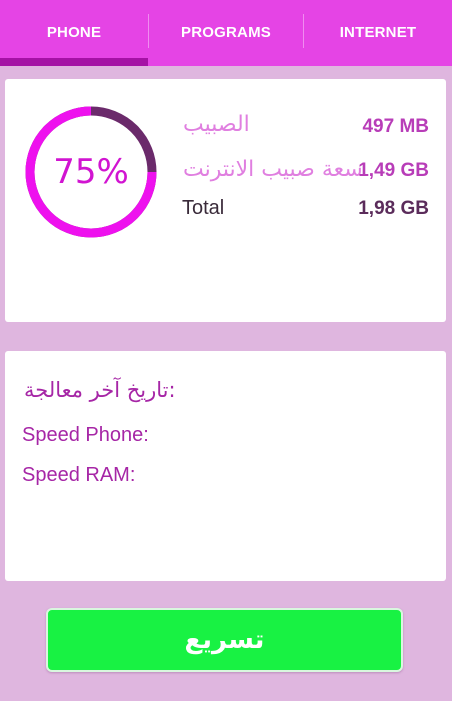 This screenshot has width=452, height=701. Describe the element at coordinates (74, 62) in the screenshot. I see `active-tab-indicator` at that location.